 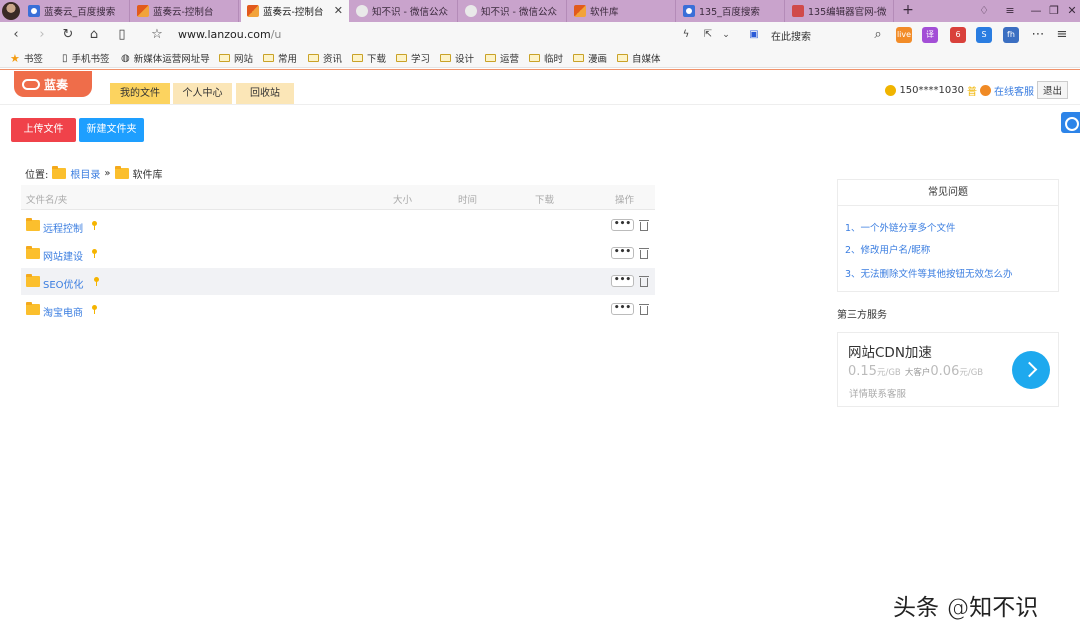 What do you see at coordinates (546, 58) in the screenshot?
I see `bookmark-folder: 临时` at bounding box center [546, 58].